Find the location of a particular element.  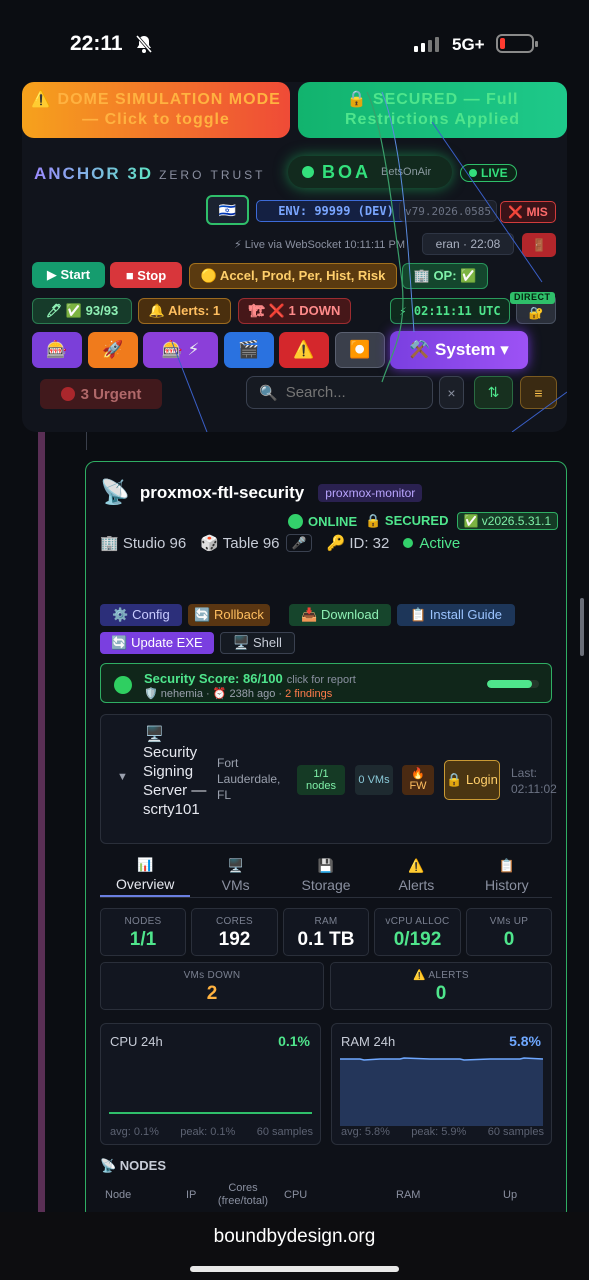

tab-vms: 🖥️ VMs is located at coordinates (235, 875).